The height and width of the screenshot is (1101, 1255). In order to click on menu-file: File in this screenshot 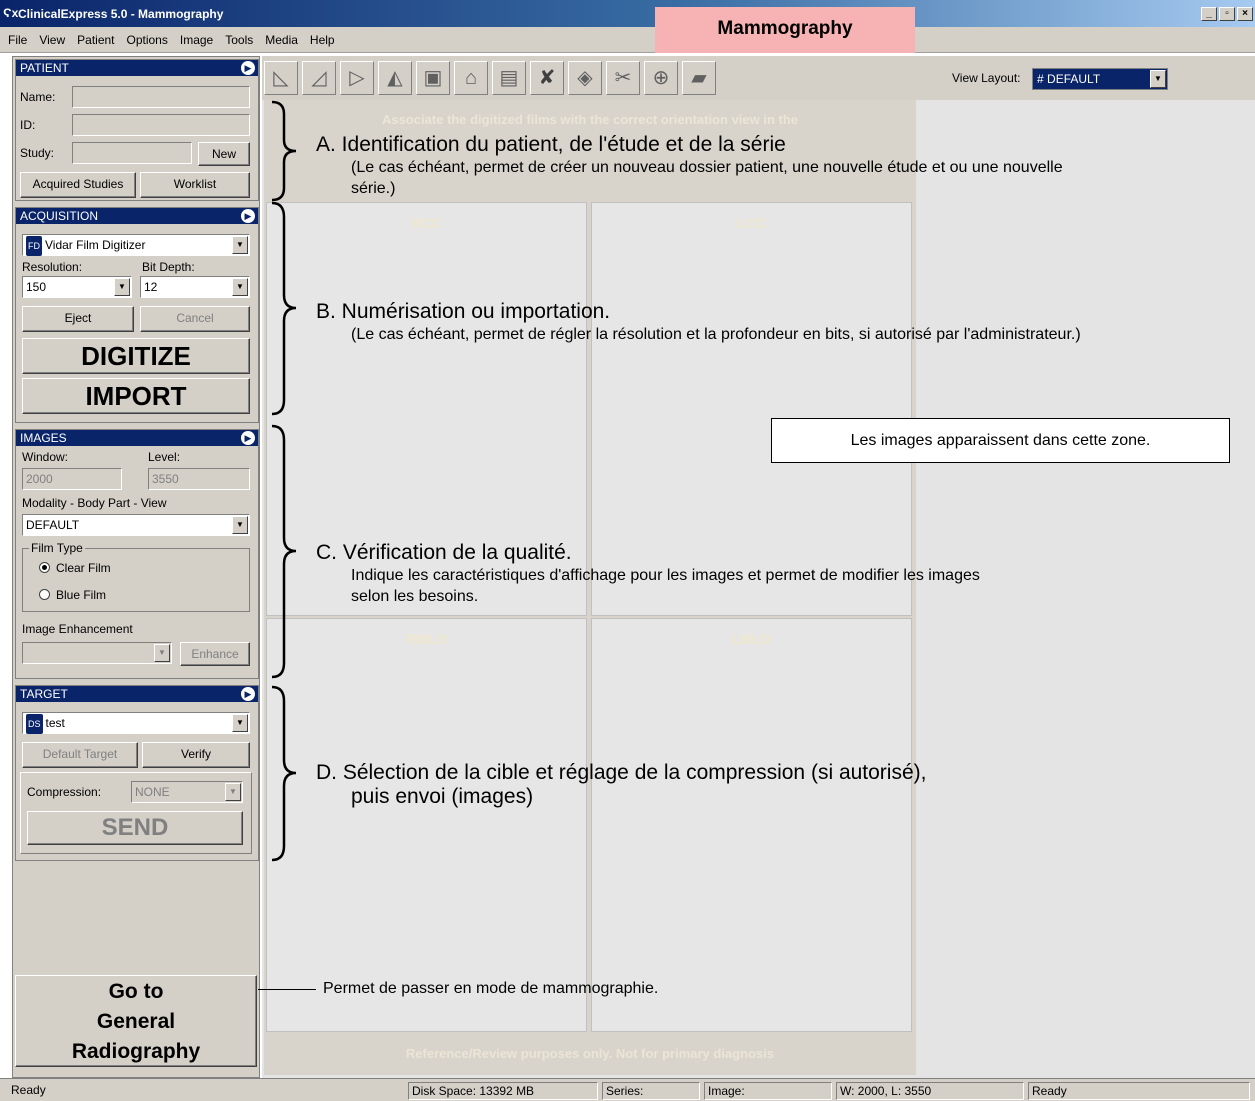, I will do `click(17, 40)`.